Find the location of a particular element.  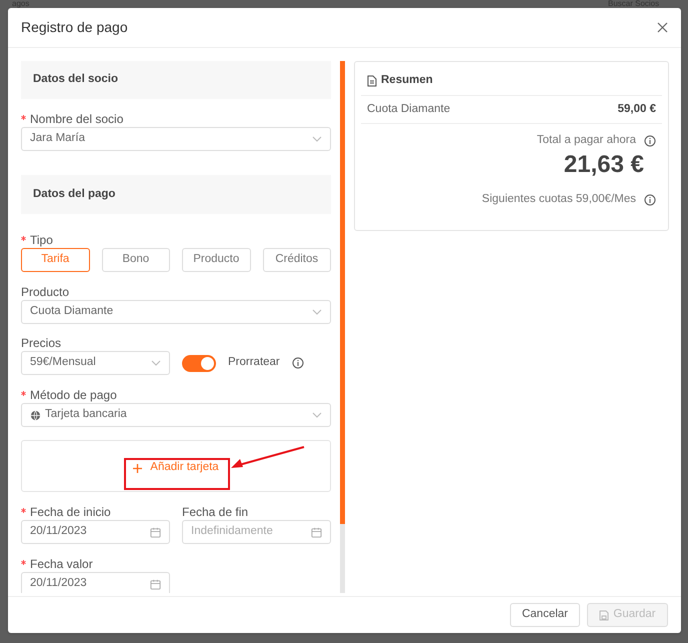

total-label: Total a pagar ahora is located at coordinates (586, 140).